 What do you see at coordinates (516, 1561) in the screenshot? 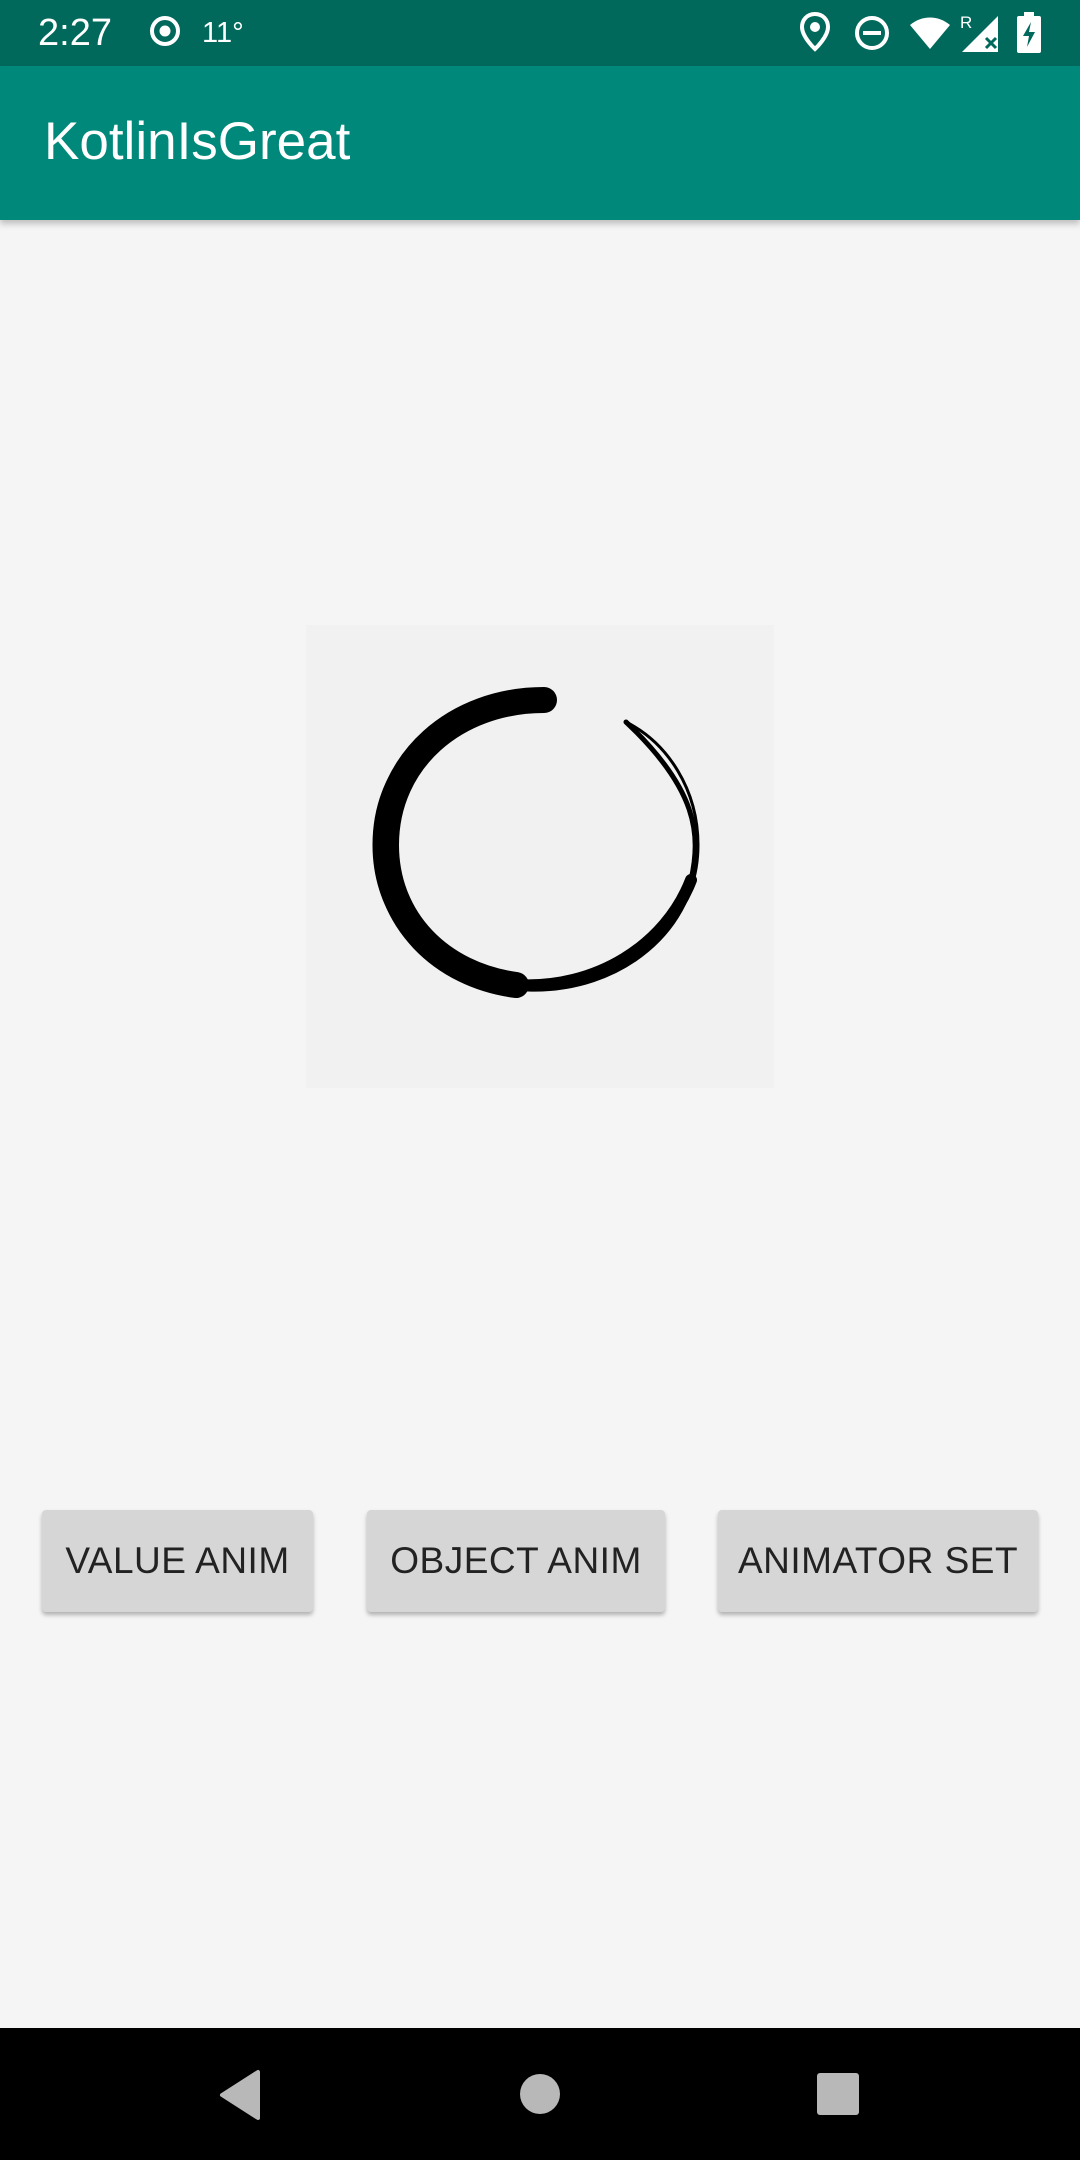
I see `object-anim-button: OBJECT ANIM` at bounding box center [516, 1561].